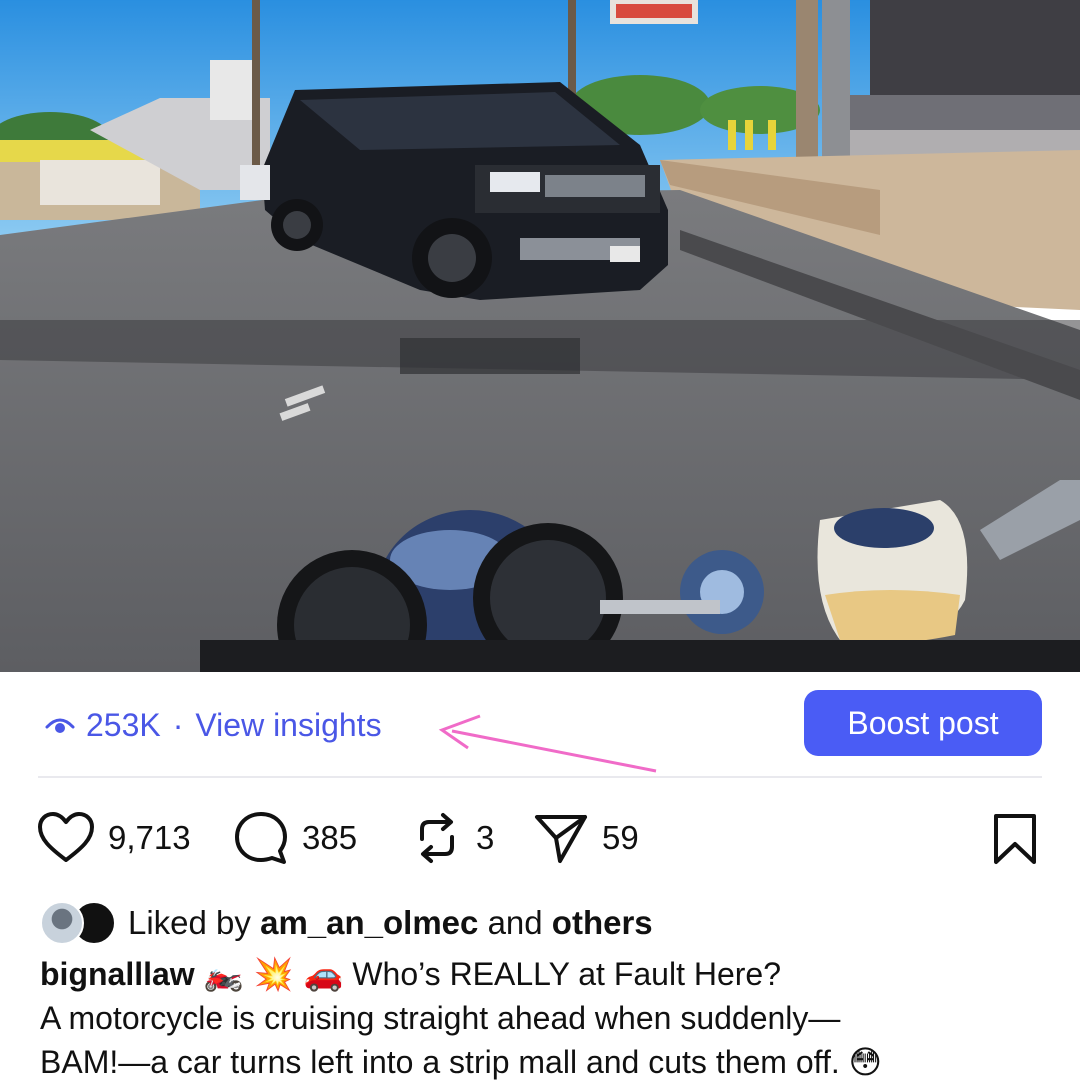 The width and height of the screenshot is (1080, 1084). Describe the element at coordinates (261, 838) in the screenshot. I see `comment-icon` at that location.